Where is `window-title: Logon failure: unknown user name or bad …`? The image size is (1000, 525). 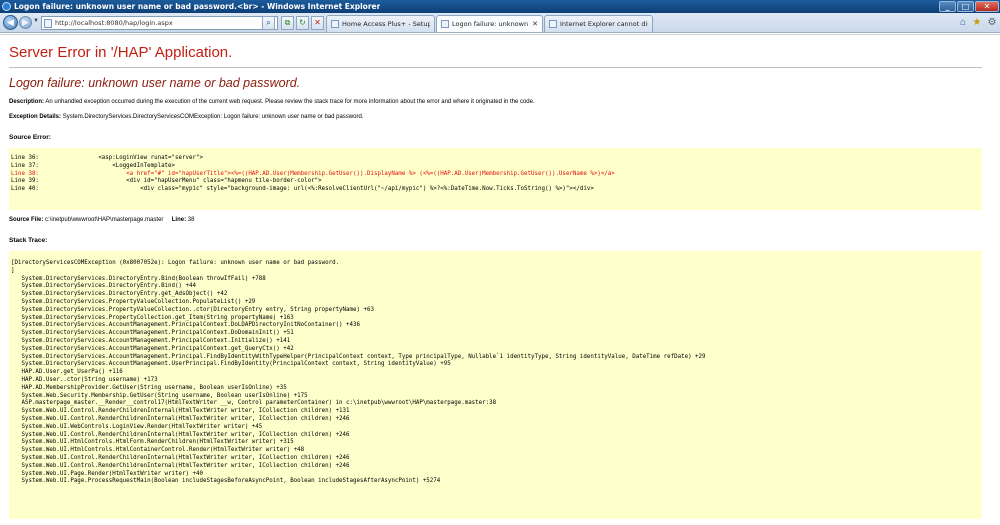 window-title: Logon failure: unknown user name or bad … is located at coordinates (197, 6).